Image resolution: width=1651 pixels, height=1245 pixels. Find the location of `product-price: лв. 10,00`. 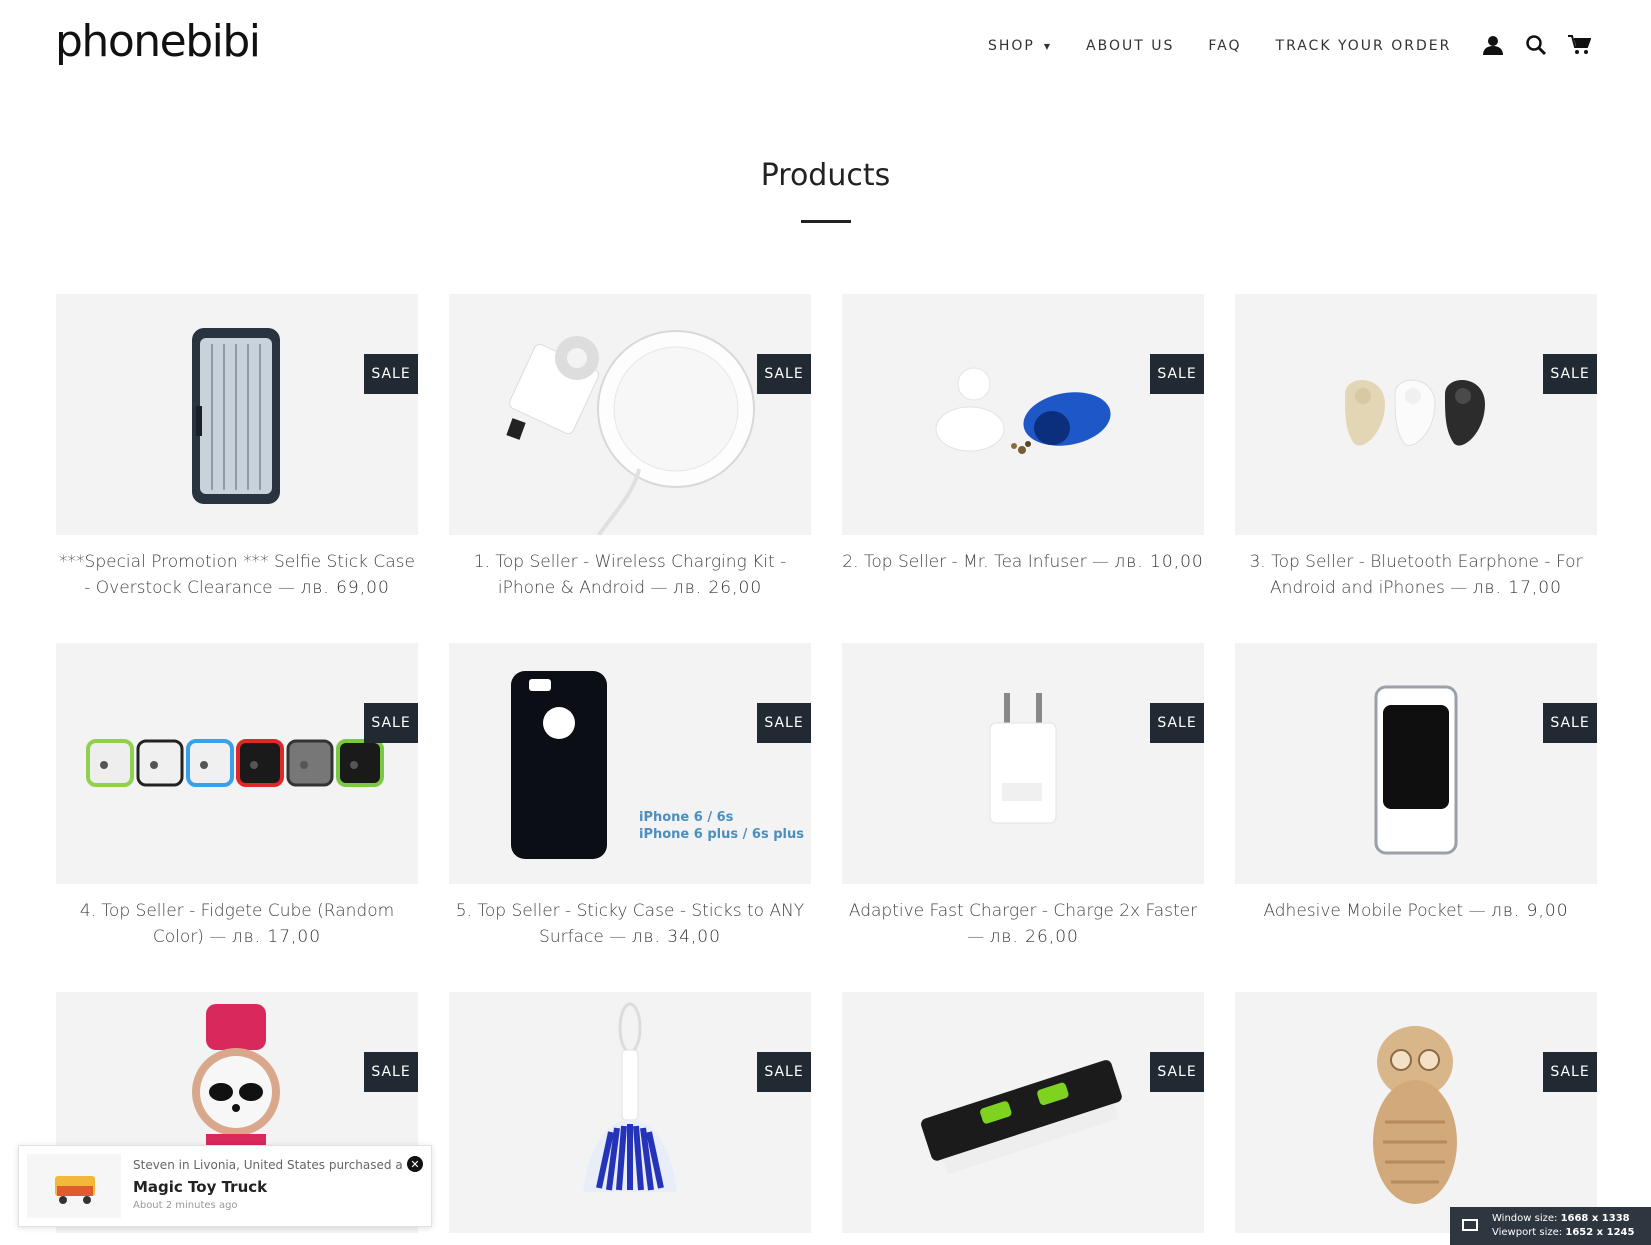

product-price: лв. 10,00 is located at coordinates (1159, 562).